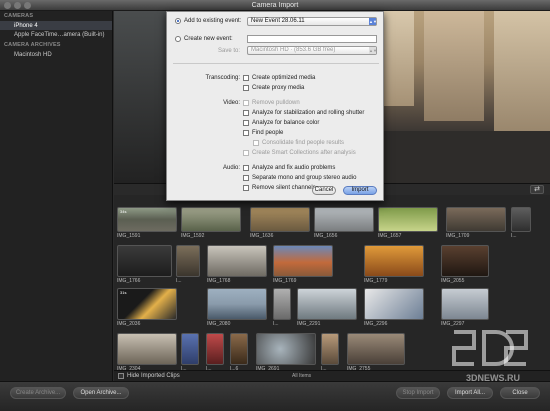 This screenshot has height=411, width=550. I want to click on clip-item: IMG_1766, so click(144, 264).